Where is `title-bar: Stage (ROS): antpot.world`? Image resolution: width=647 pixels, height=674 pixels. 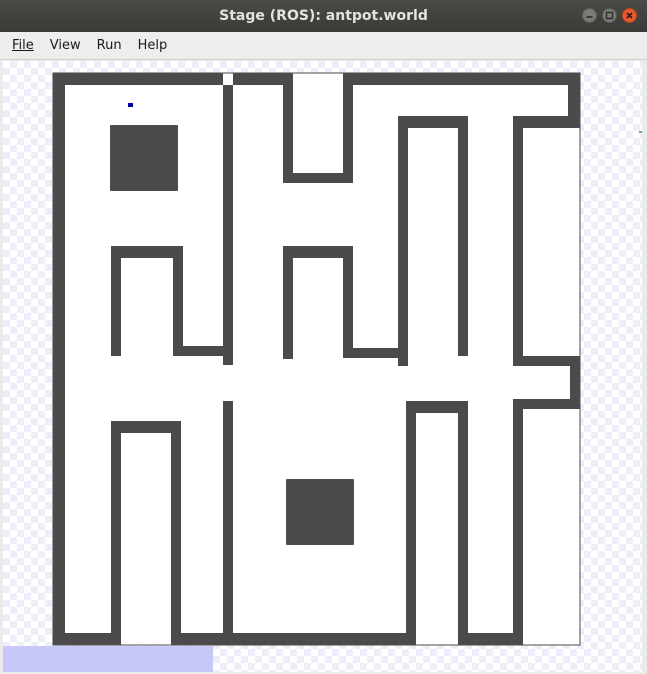 title-bar: Stage (ROS): antpot.world is located at coordinates (323, 16).